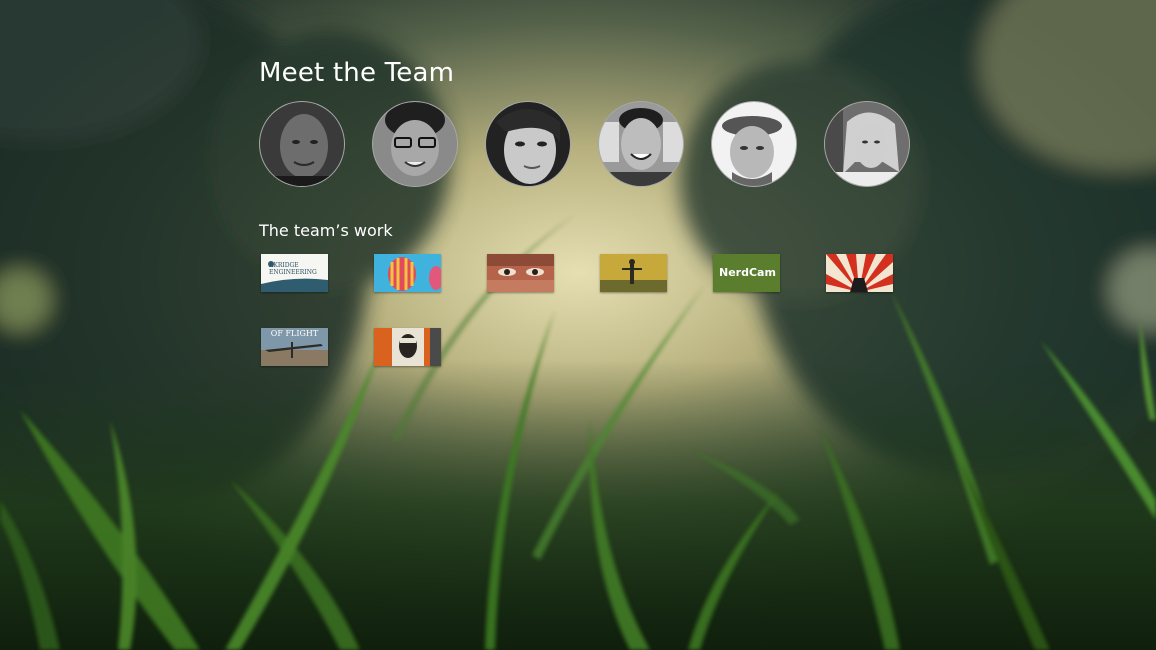 This screenshot has height=650, width=1156. What do you see at coordinates (407, 347) in the screenshot?
I see `work-thumbnail-portrait` at bounding box center [407, 347].